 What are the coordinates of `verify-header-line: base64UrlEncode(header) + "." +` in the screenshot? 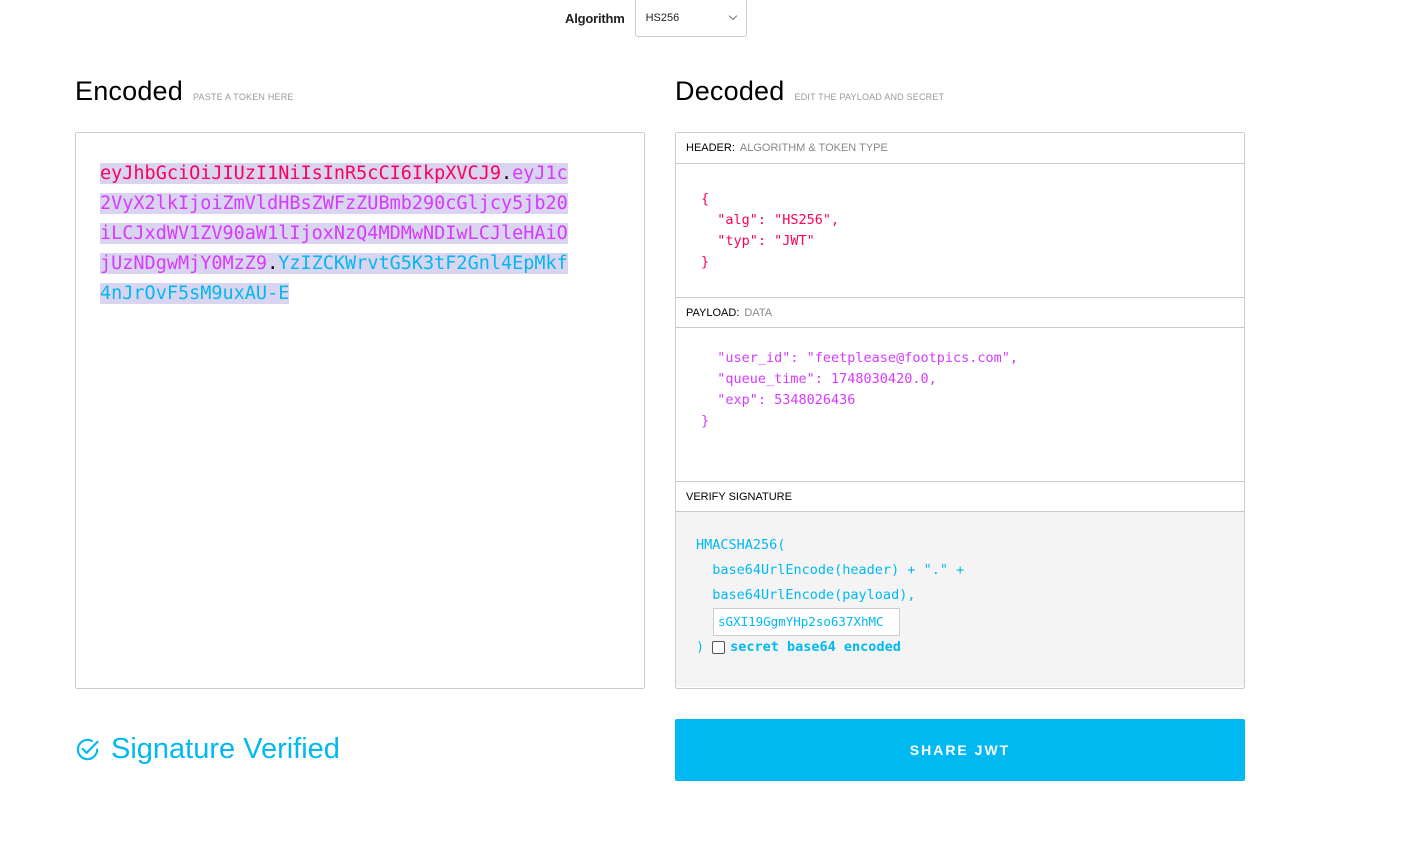 It's located at (830, 570).